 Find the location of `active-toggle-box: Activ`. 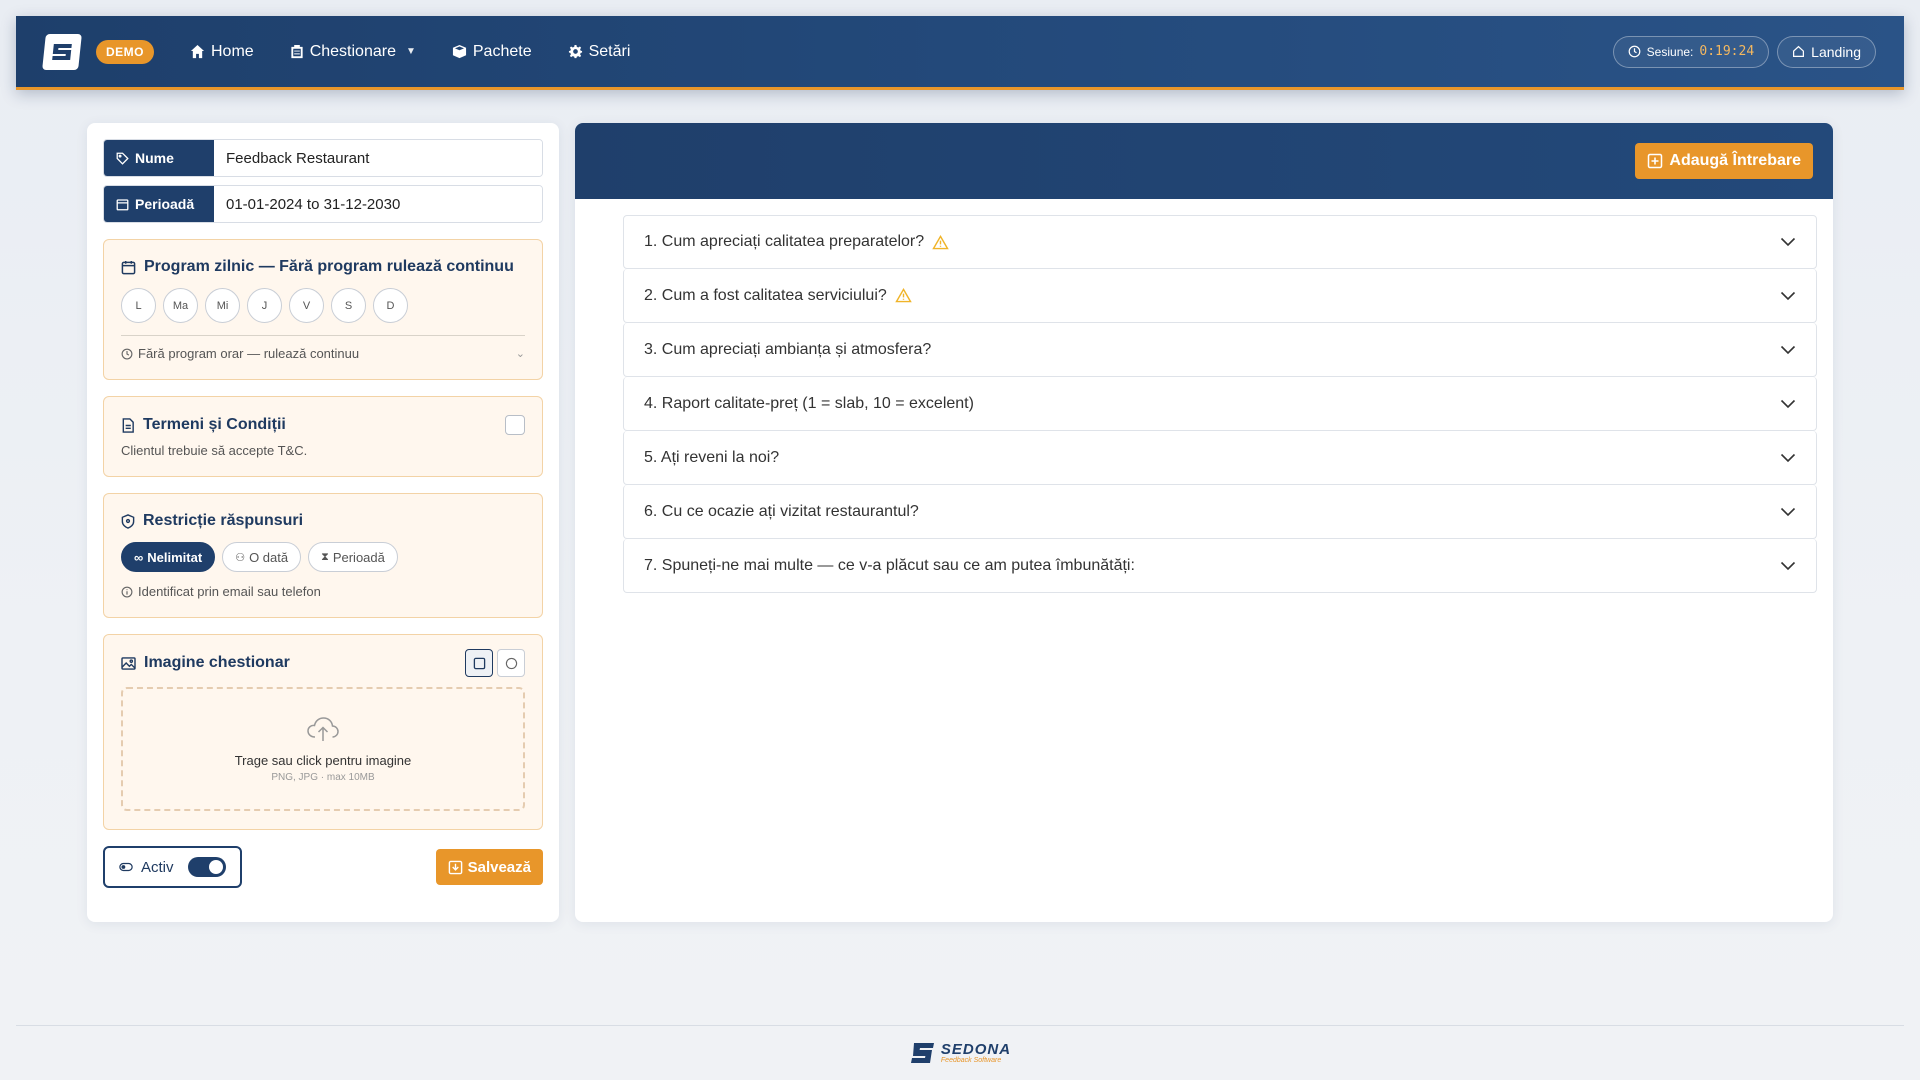

active-toggle-box: Activ is located at coordinates (172, 867).